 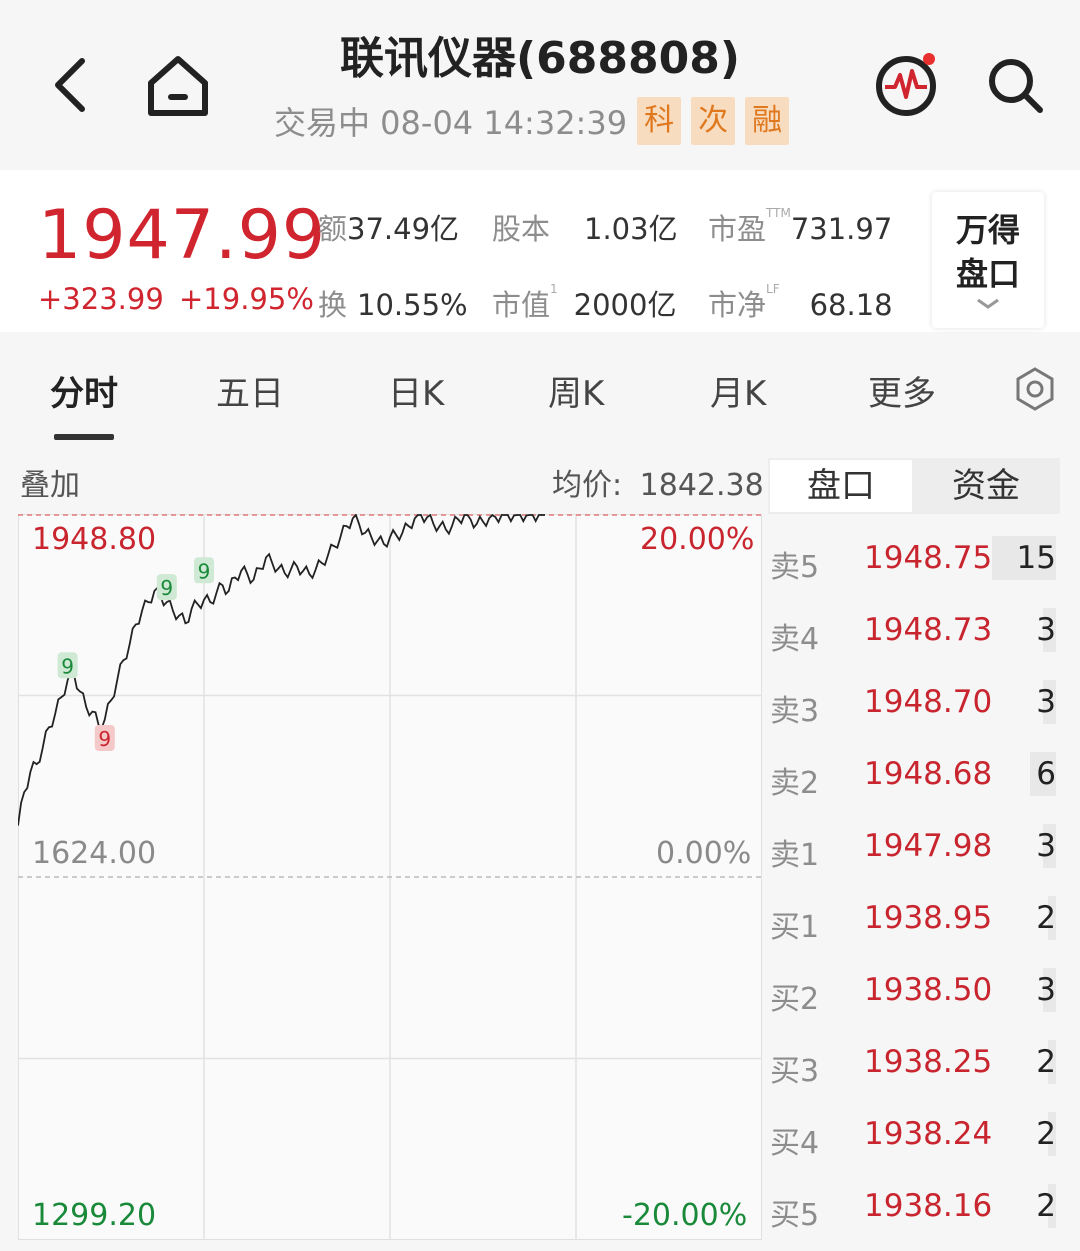 I want to click on y-pct-mid: 0.00%, so click(x=704, y=853).